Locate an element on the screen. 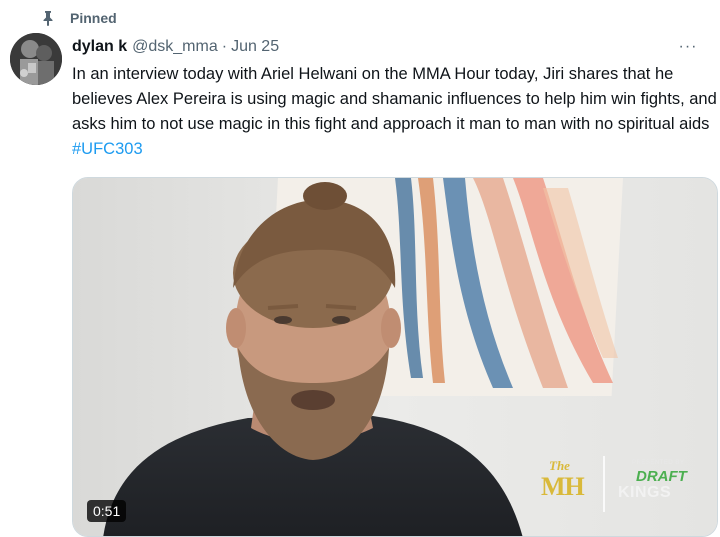 The height and width of the screenshot is (537, 720). pinned-label: Pinned is located at coordinates (93, 18).